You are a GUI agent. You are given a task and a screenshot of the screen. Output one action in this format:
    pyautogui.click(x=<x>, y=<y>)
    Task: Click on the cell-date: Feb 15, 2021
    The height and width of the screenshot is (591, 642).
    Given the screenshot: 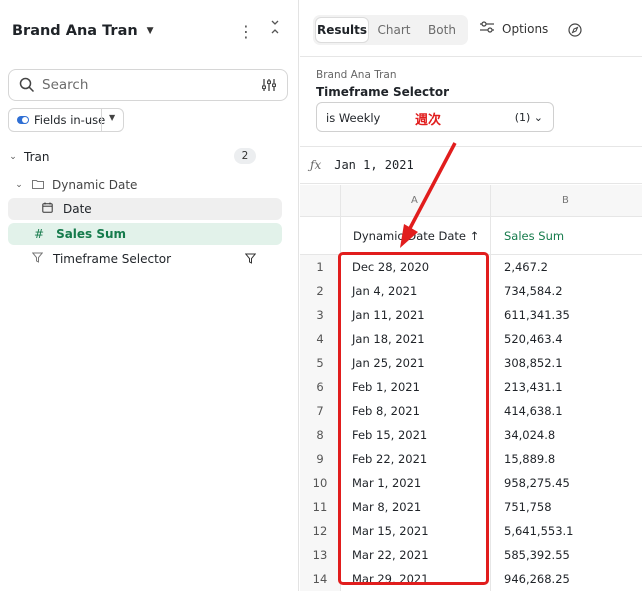 What is the action you would take?
    pyautogui.click(x=389, y=435)
    